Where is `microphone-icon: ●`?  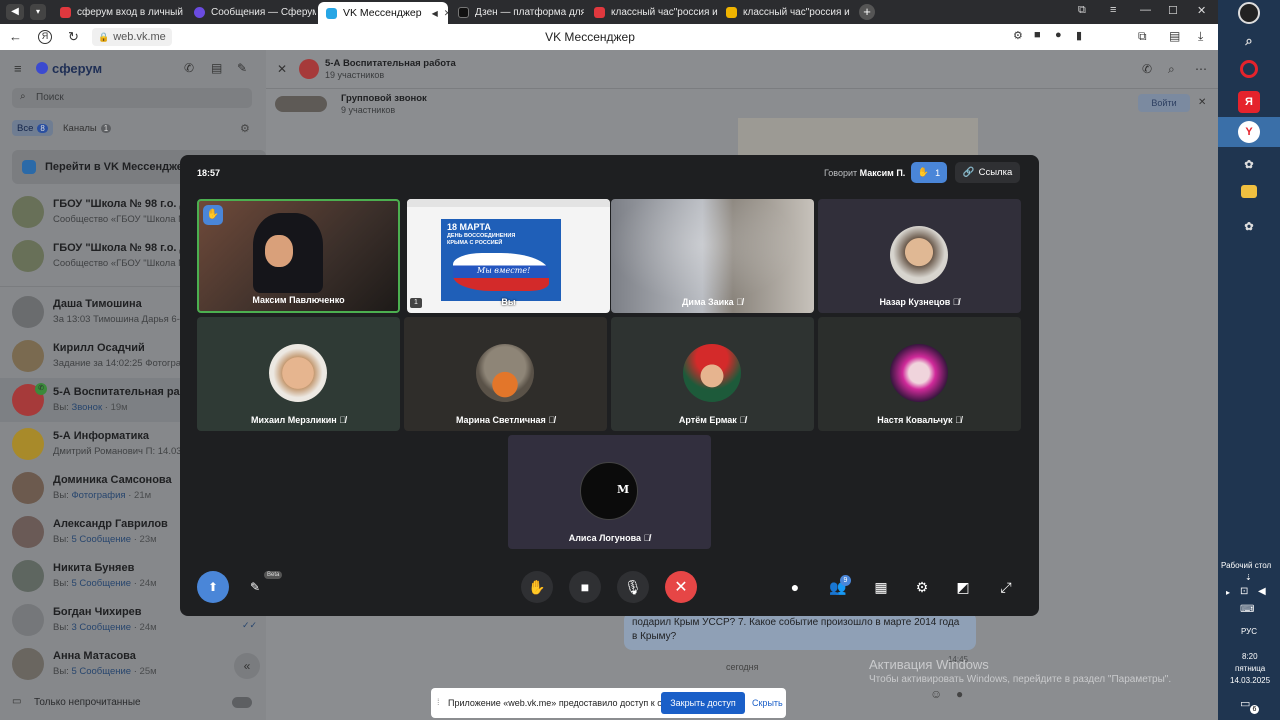 microphone-icon: ● is located at coordinates (1058, 35).